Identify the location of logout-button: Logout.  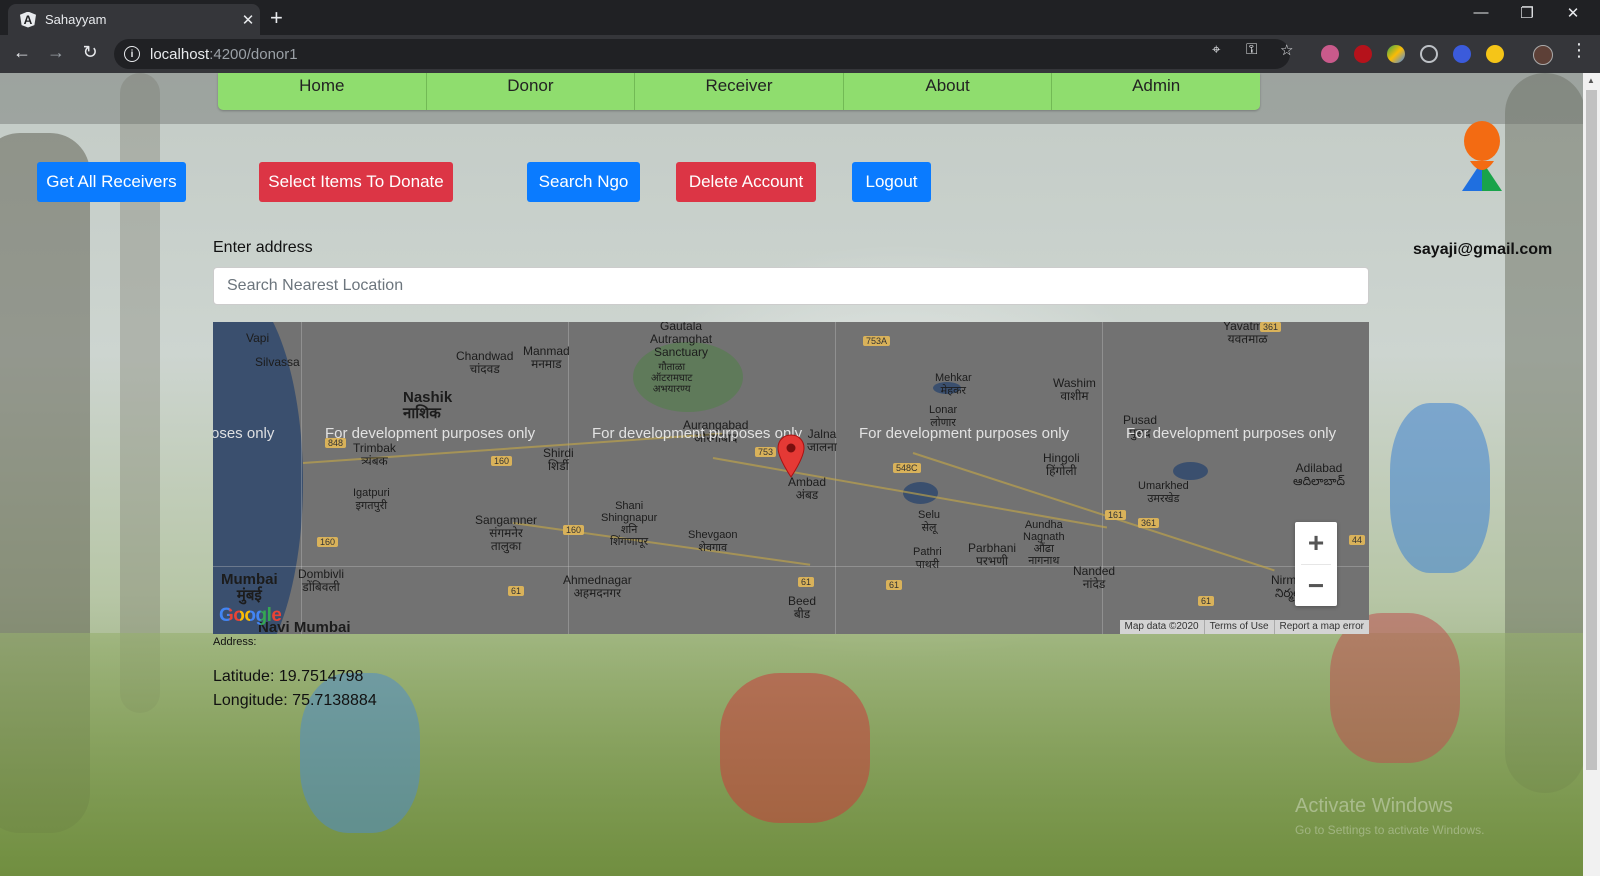
(891, 182).